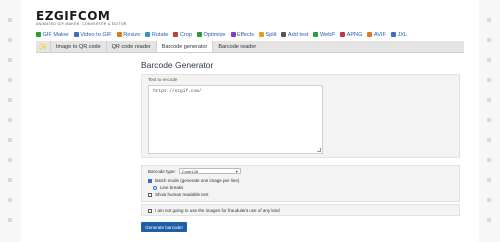 This screenshot has width=500, height=242. I want to click on topnav-item-apng: APNG, so click(351, 35).